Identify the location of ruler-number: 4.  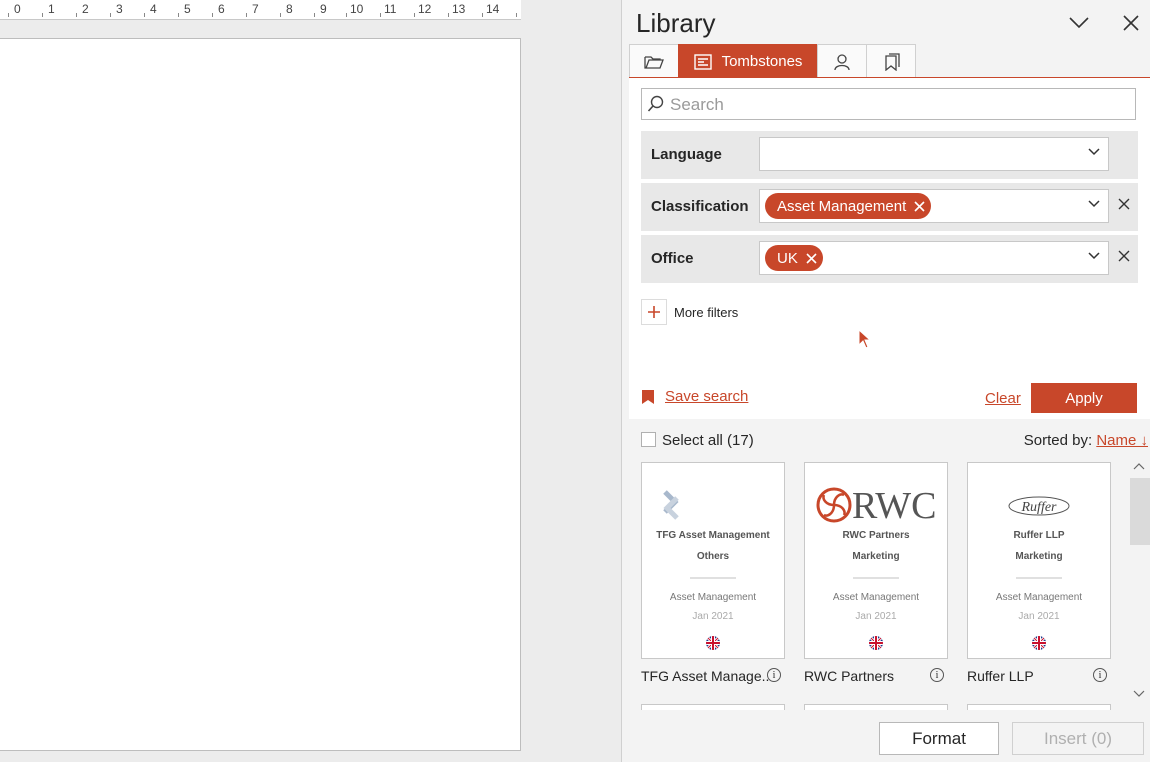
(153, 9).